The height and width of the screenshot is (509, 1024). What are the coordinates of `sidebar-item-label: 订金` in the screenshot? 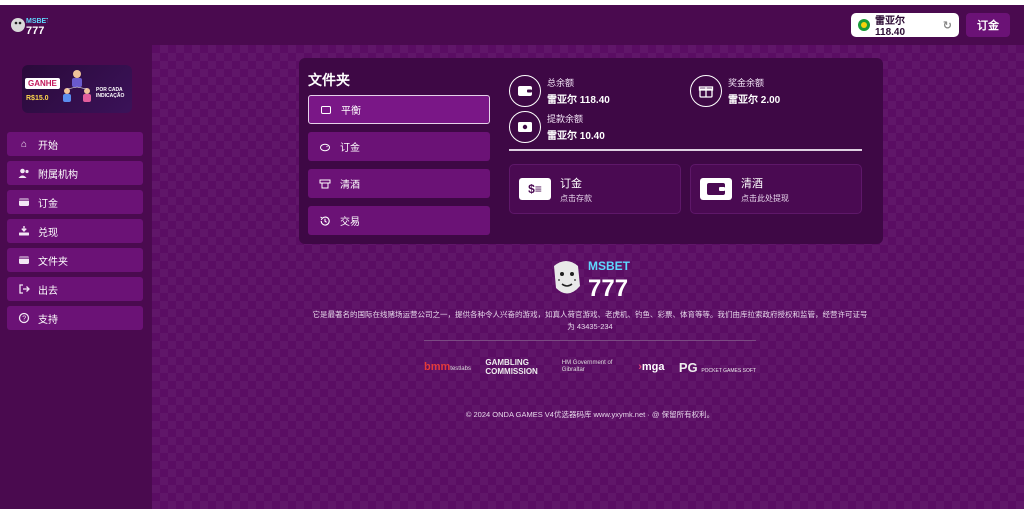 It's located at (48, 204).